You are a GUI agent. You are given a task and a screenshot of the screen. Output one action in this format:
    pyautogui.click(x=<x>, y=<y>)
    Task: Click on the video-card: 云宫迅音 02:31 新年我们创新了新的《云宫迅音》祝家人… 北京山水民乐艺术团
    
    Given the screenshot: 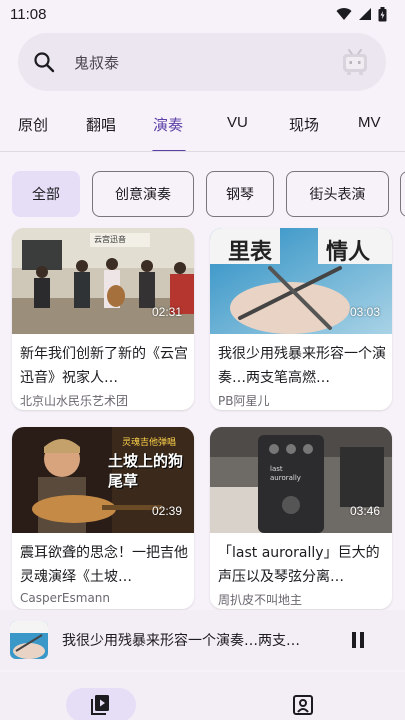 What is the action you would take?
    pyautogui.click(x=103, y=319)
    